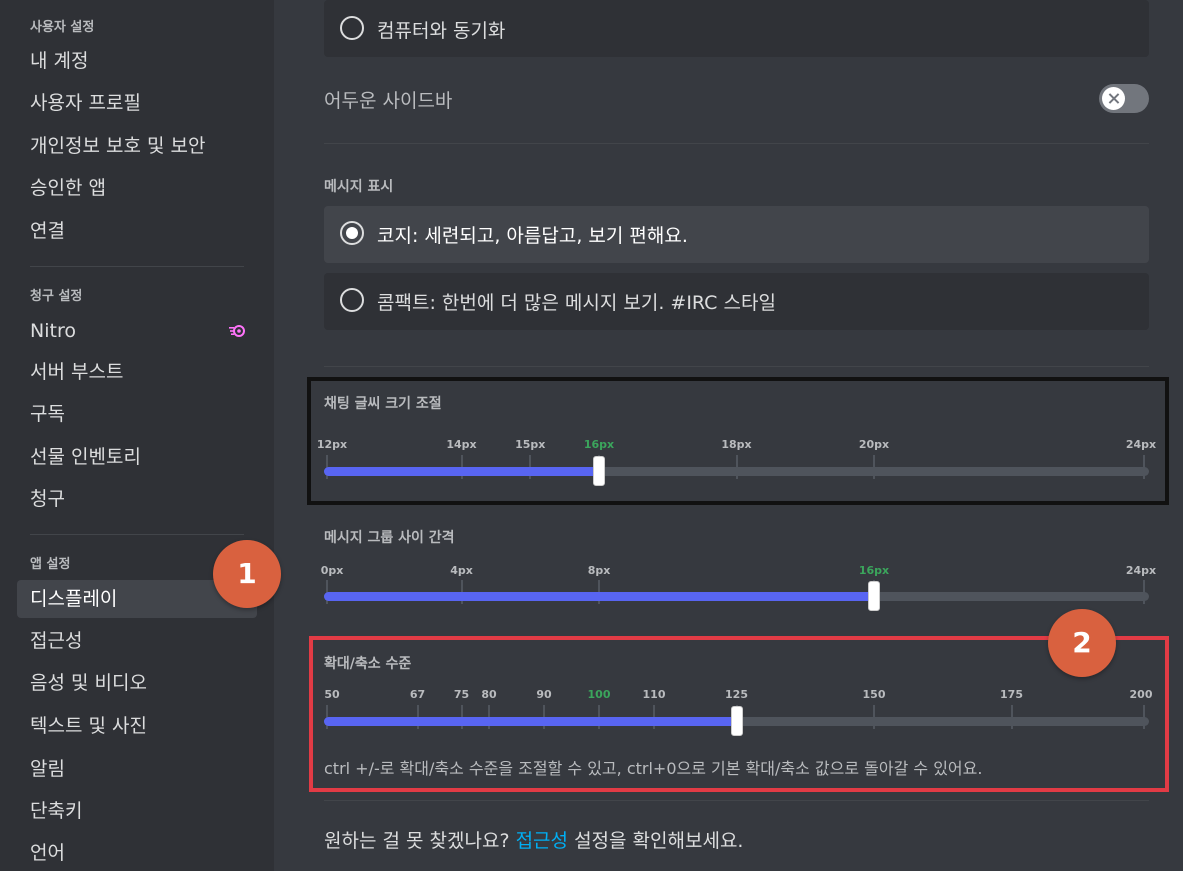 Image resolution: width=1183 pixels, height=871 pixels. What do you see at coordinates (599, 570) in the screenshot?
I see `slider-tick-label: 8px` at bounding box center [599, 570].